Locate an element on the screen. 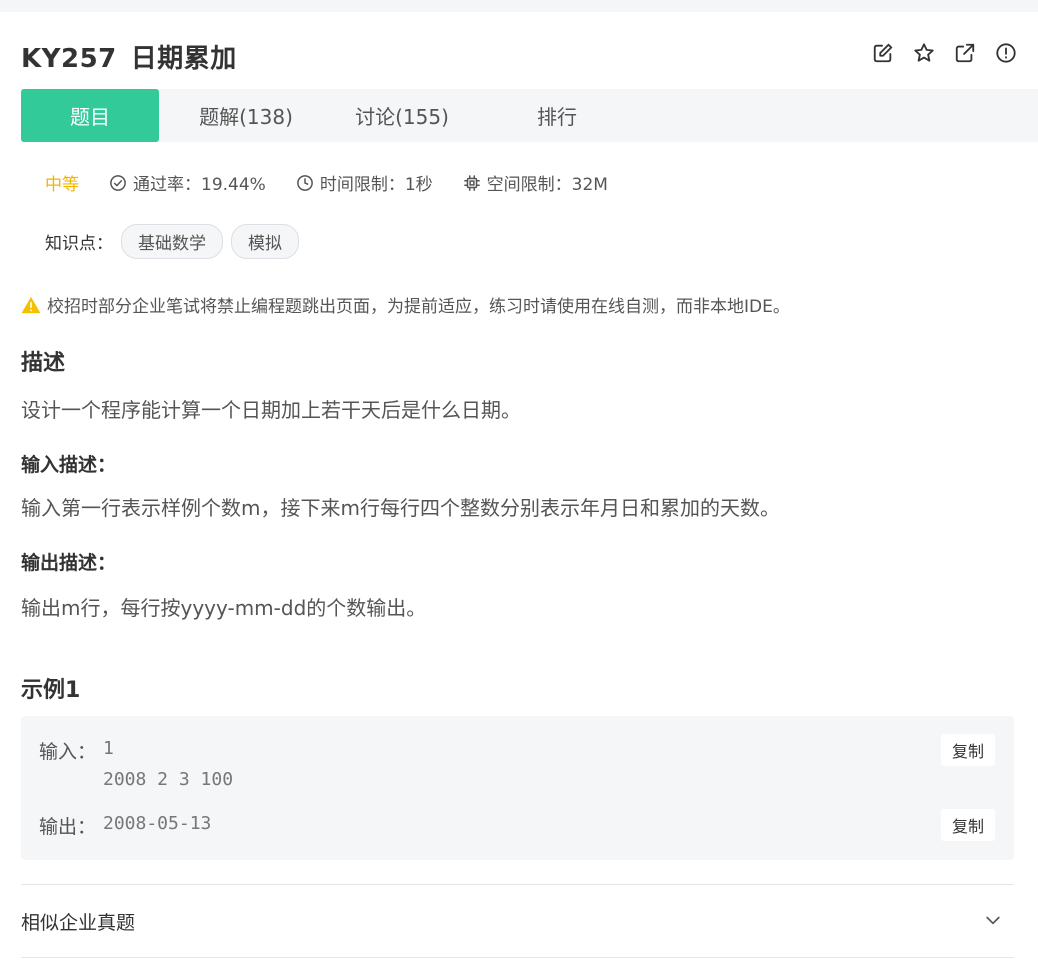 Image resolution: width=1038 pixels, height=969 pixels. copy-input-button: 复制 is located at coordinates (968, 750).